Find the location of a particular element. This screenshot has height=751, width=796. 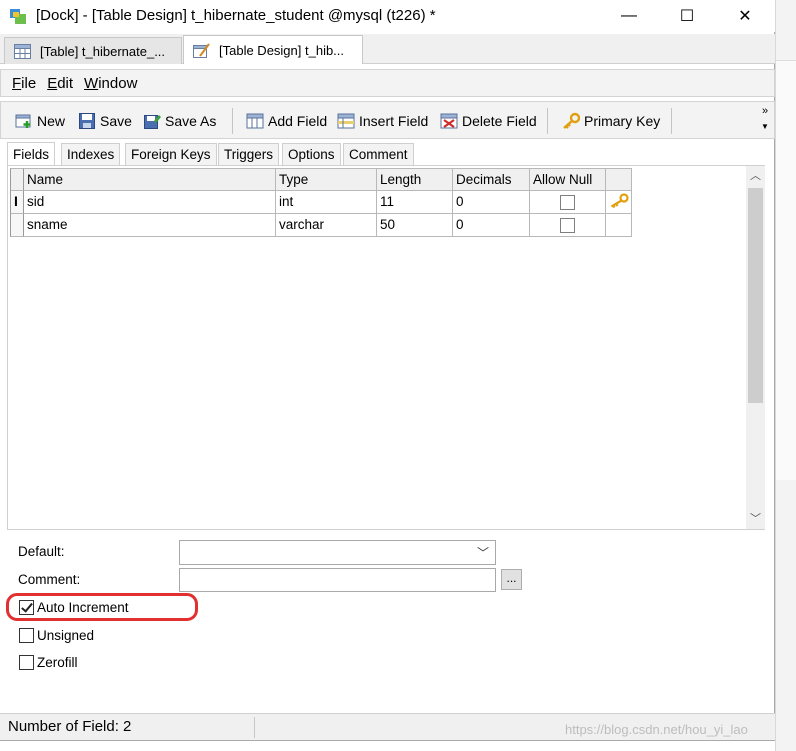

insert-field-label: Insert Field is located at coordinates (394, 121).